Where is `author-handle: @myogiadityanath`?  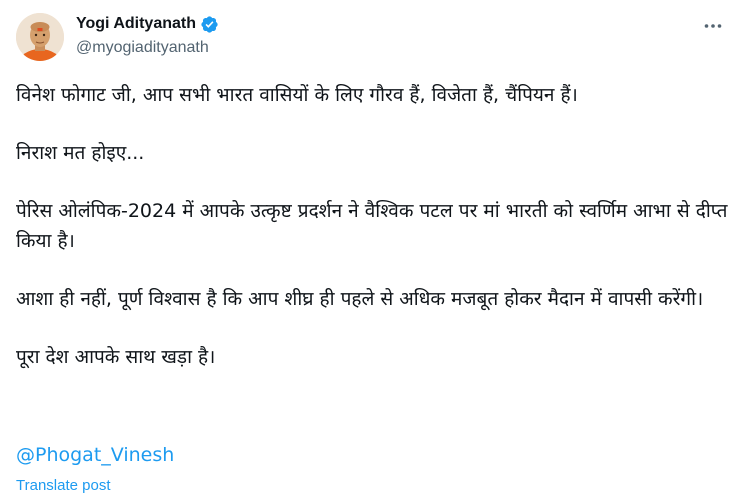 author-handle: @myogiadityanath is located at coordinates (142, 48).